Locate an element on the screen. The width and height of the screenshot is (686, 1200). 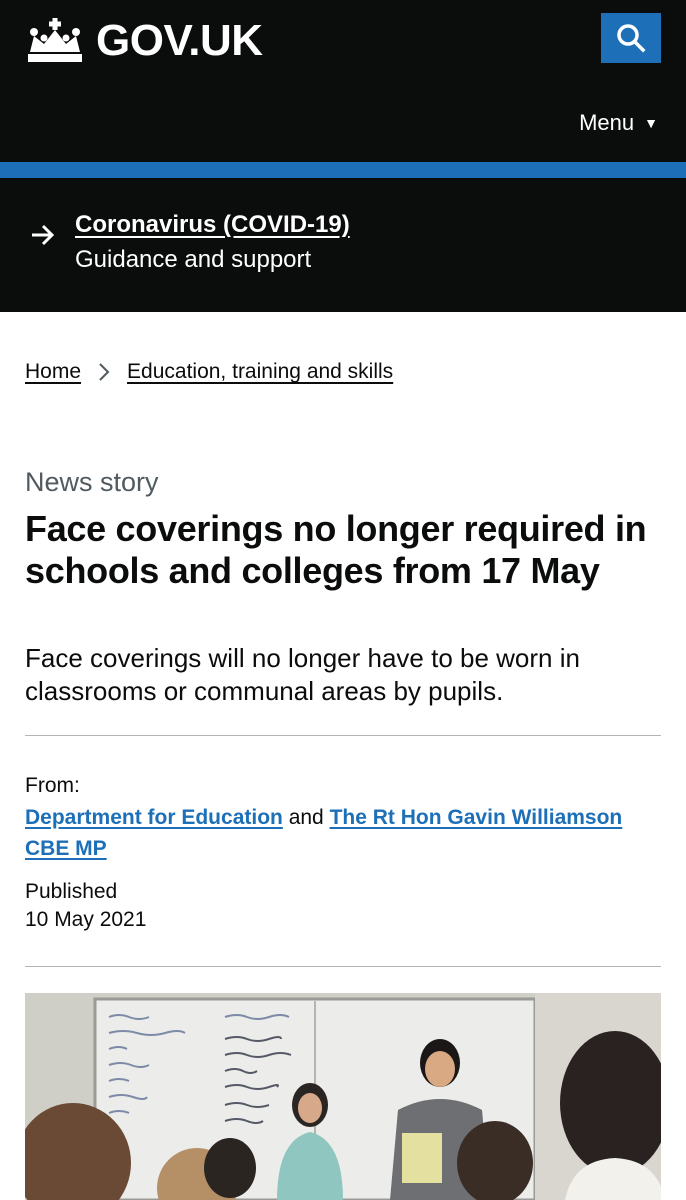
header-blue-bar is located at coordinates (343, 170).